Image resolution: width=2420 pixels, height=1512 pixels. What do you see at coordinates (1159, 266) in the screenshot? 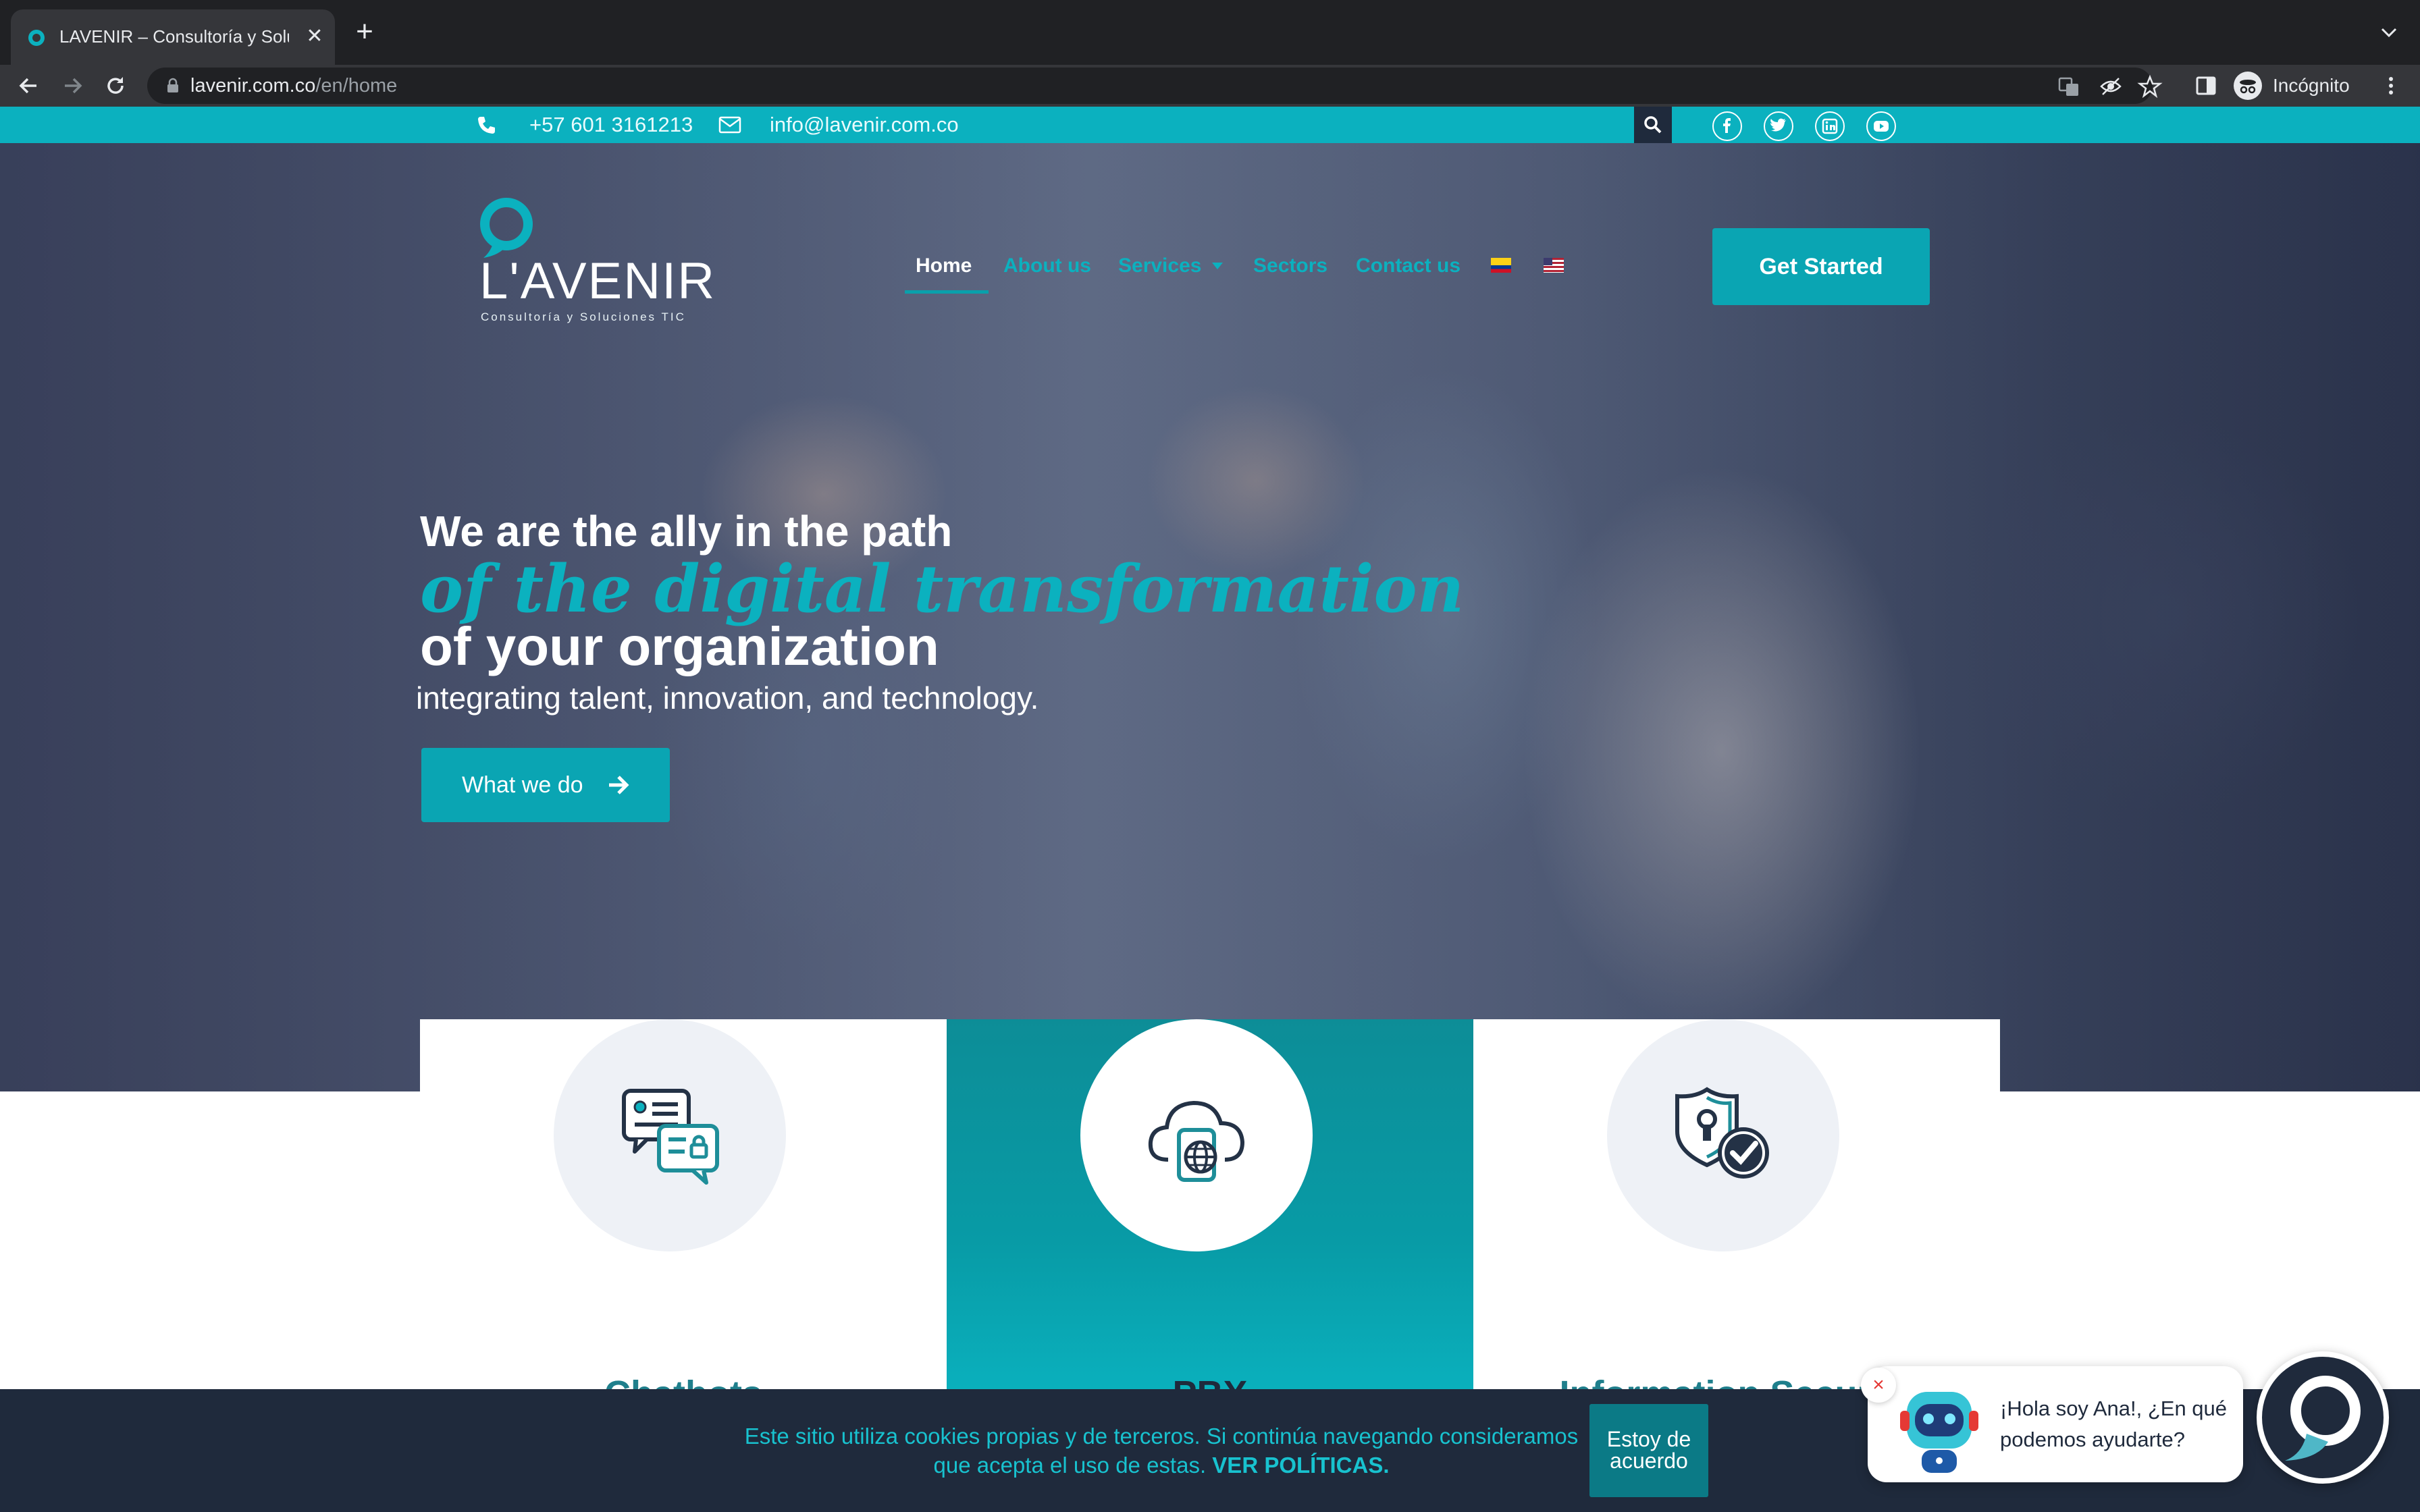
I see `nav-services: Services` at bounding box center [1159, 266].